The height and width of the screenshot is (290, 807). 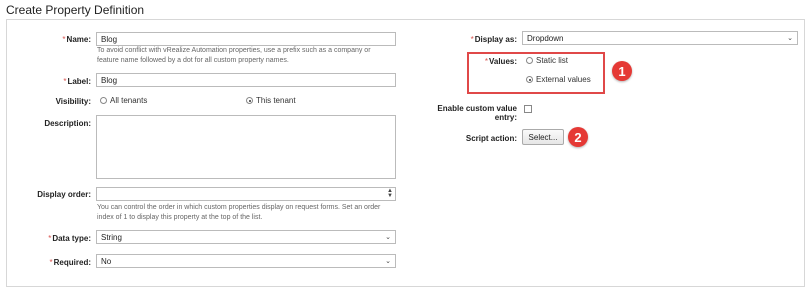 I want to click on callout-badge-1: 1, so click(x=622, y=71).